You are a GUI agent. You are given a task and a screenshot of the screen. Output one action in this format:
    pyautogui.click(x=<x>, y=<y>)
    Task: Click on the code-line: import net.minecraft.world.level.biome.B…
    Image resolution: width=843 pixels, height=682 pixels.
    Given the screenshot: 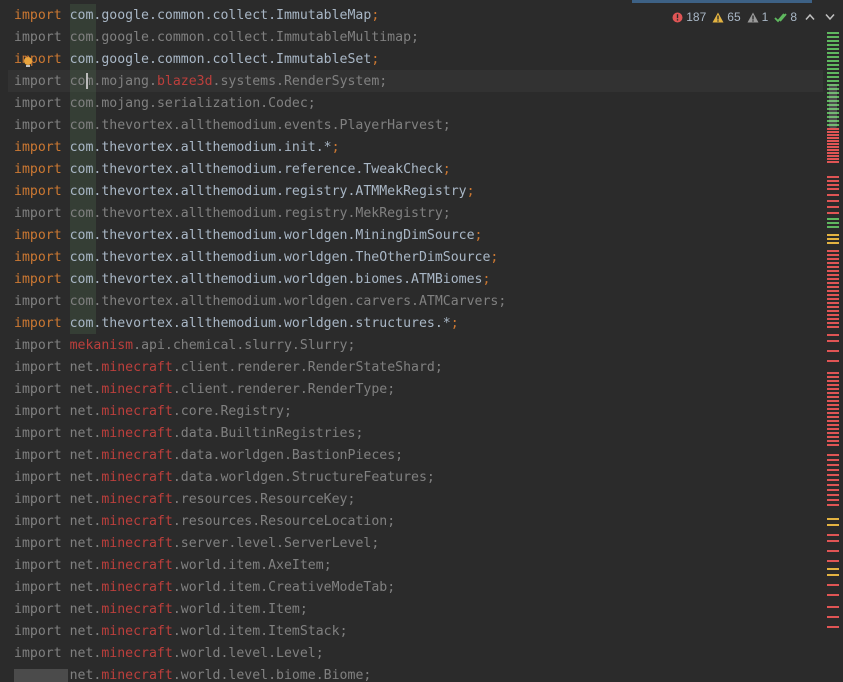 What is the action you would take?
    pyautogui.click(x=260, y=673)
    